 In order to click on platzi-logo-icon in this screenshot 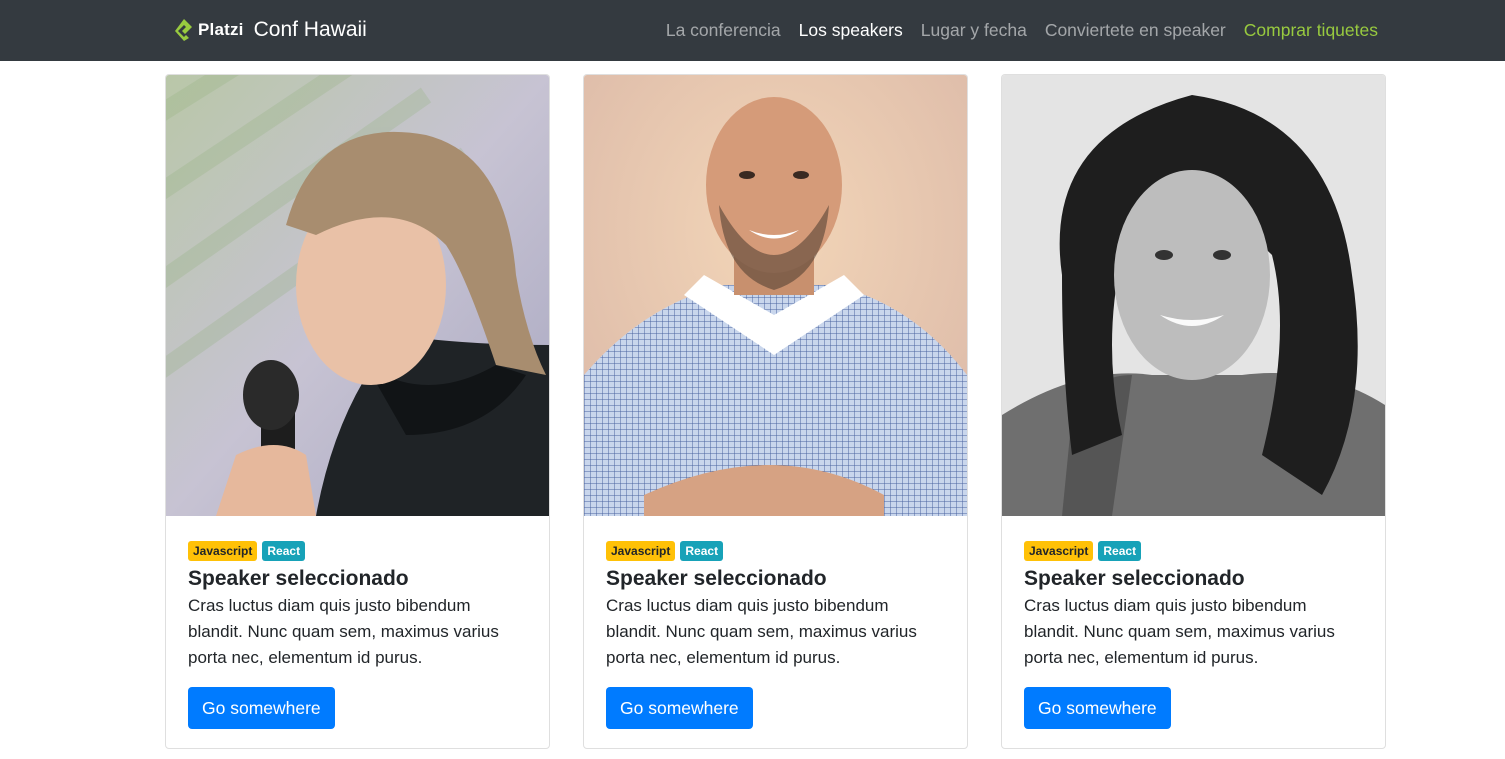, I will do `click(184, 30)`.